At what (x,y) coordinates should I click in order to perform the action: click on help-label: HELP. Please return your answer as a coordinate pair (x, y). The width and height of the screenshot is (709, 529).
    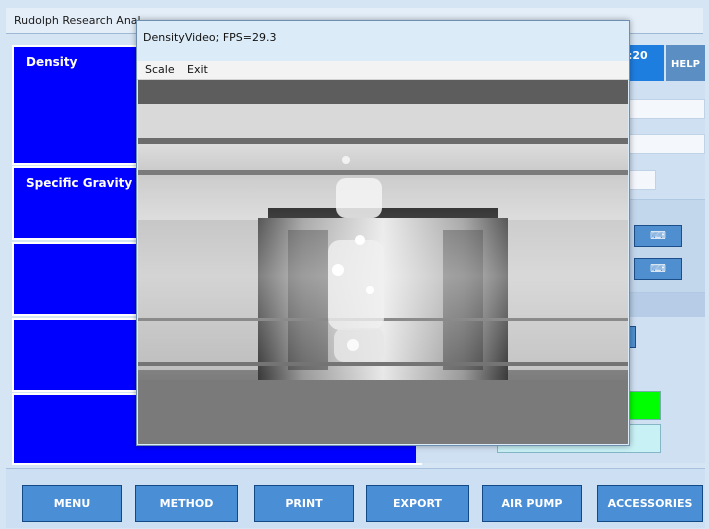
    Looking at the image, I should click on (685, 64).